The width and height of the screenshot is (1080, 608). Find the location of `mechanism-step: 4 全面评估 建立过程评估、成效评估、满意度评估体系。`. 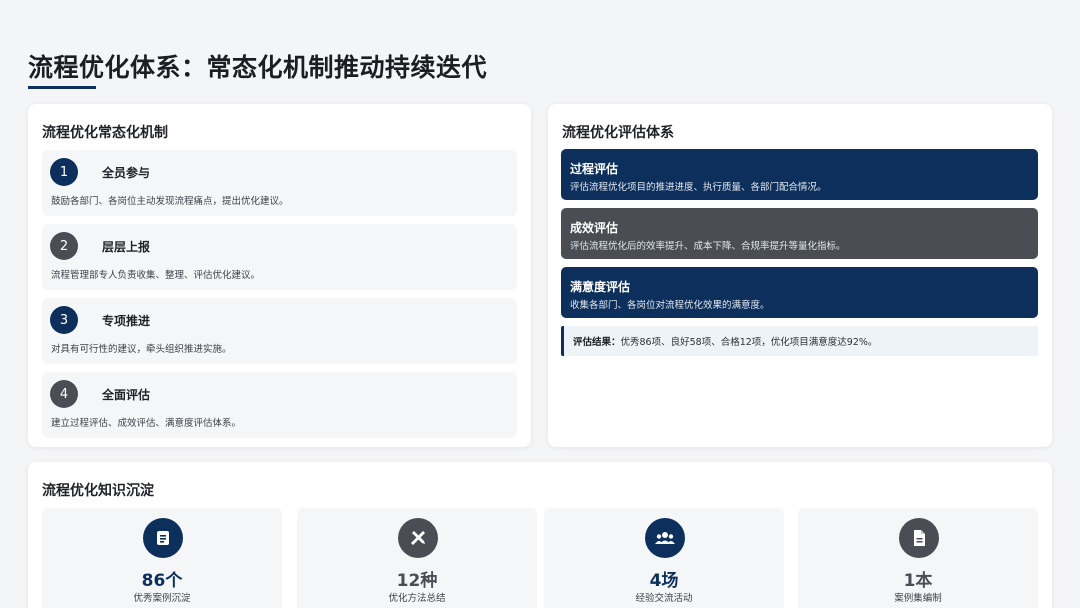

mechanism-step: 4 全面评估 建立过程评估、成效评估、满意度评估体系。 is located at coordinates (279, 405).